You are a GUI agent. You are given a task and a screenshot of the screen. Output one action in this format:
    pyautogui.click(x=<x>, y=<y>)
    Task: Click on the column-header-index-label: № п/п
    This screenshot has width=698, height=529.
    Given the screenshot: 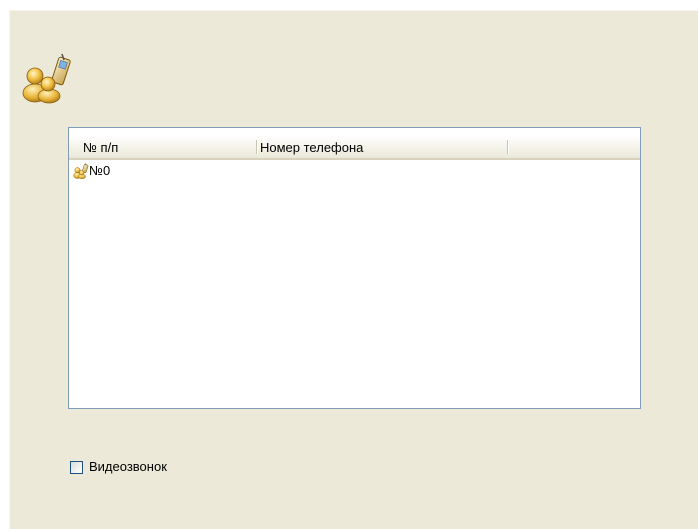 What is the action you would take?
    pyautogui.click(x=101, y=147)
    